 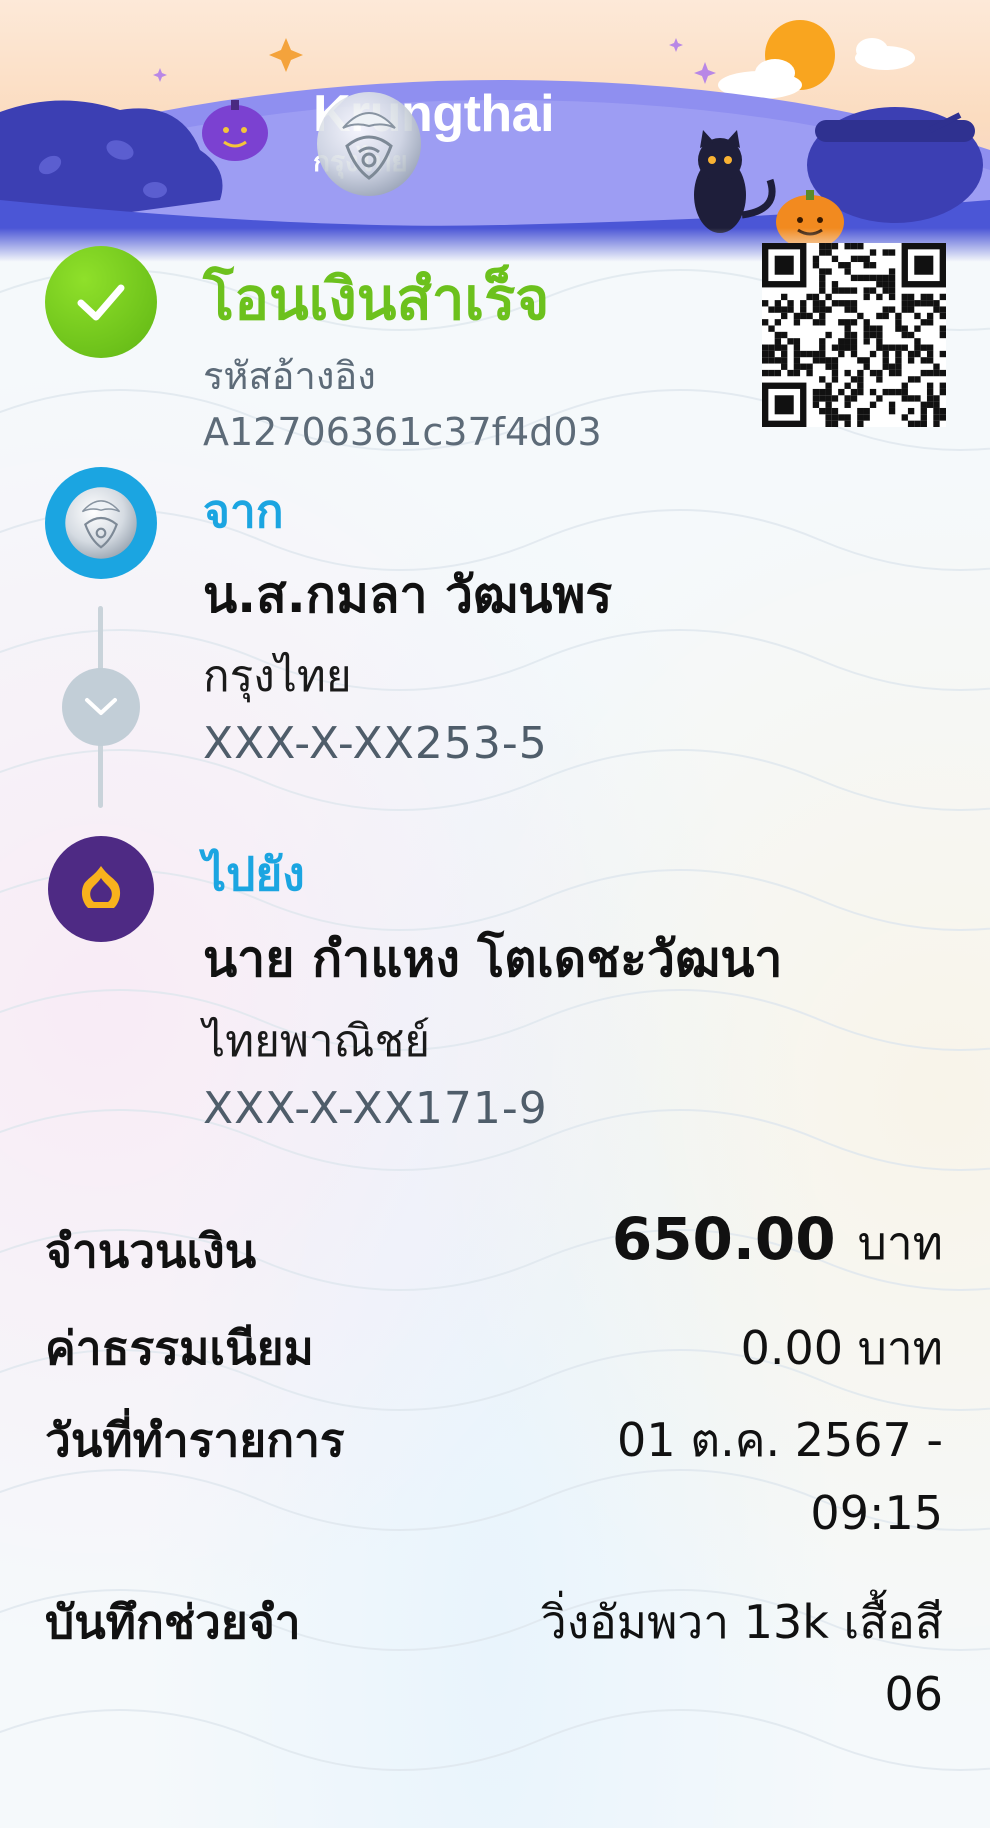 What do you see at coordinates (402, 432) in the screenshot?
I see `reference-value: A12706361c37f4d03` at bounding box center [402, 432].